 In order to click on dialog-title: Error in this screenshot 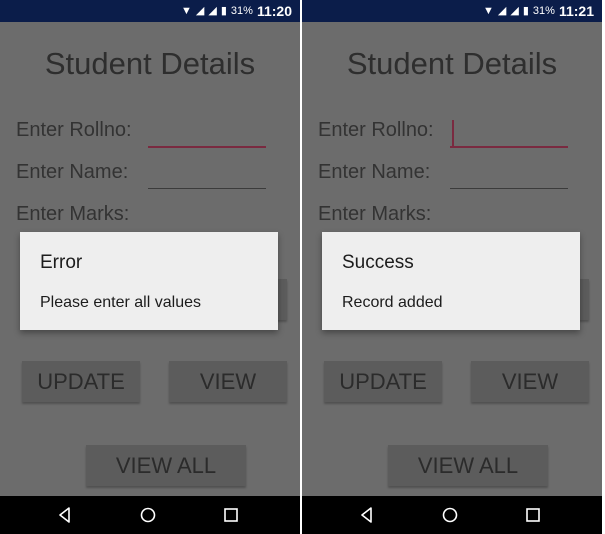, I will do `click(61, 262)`.